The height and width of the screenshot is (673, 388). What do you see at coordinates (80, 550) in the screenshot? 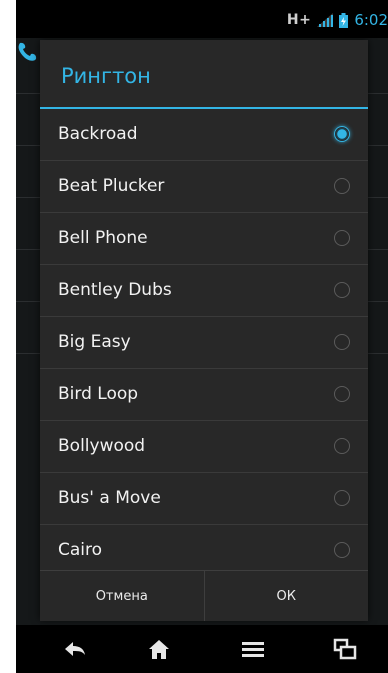
I see `ringtone-label: Cairo` at bounding box center [80, 550].